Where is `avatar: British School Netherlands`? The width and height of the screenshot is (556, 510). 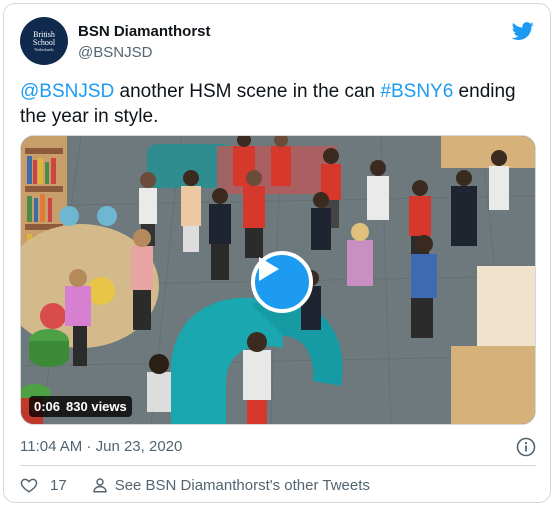
avatar: British School Netherlands is located at coordinates (44, 41).